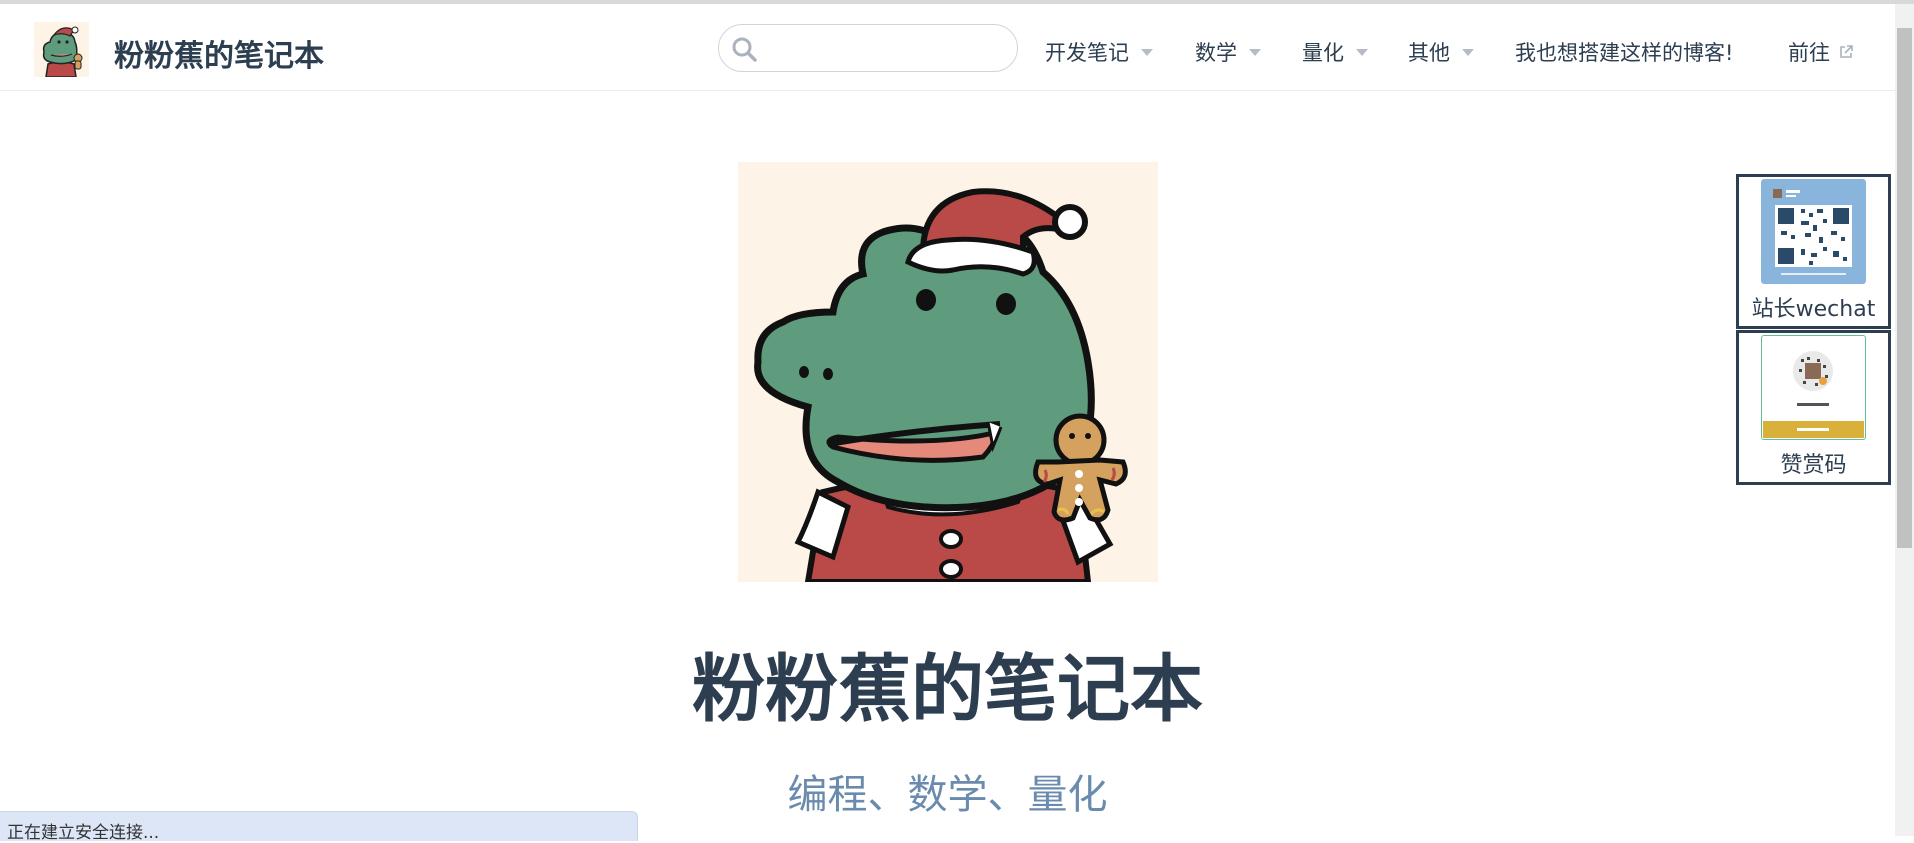  What do you see at coordinates (1087, 53) in the screenshot?
I see `nav-item-label: 开发笔记` at bounding box center [1087, 53].